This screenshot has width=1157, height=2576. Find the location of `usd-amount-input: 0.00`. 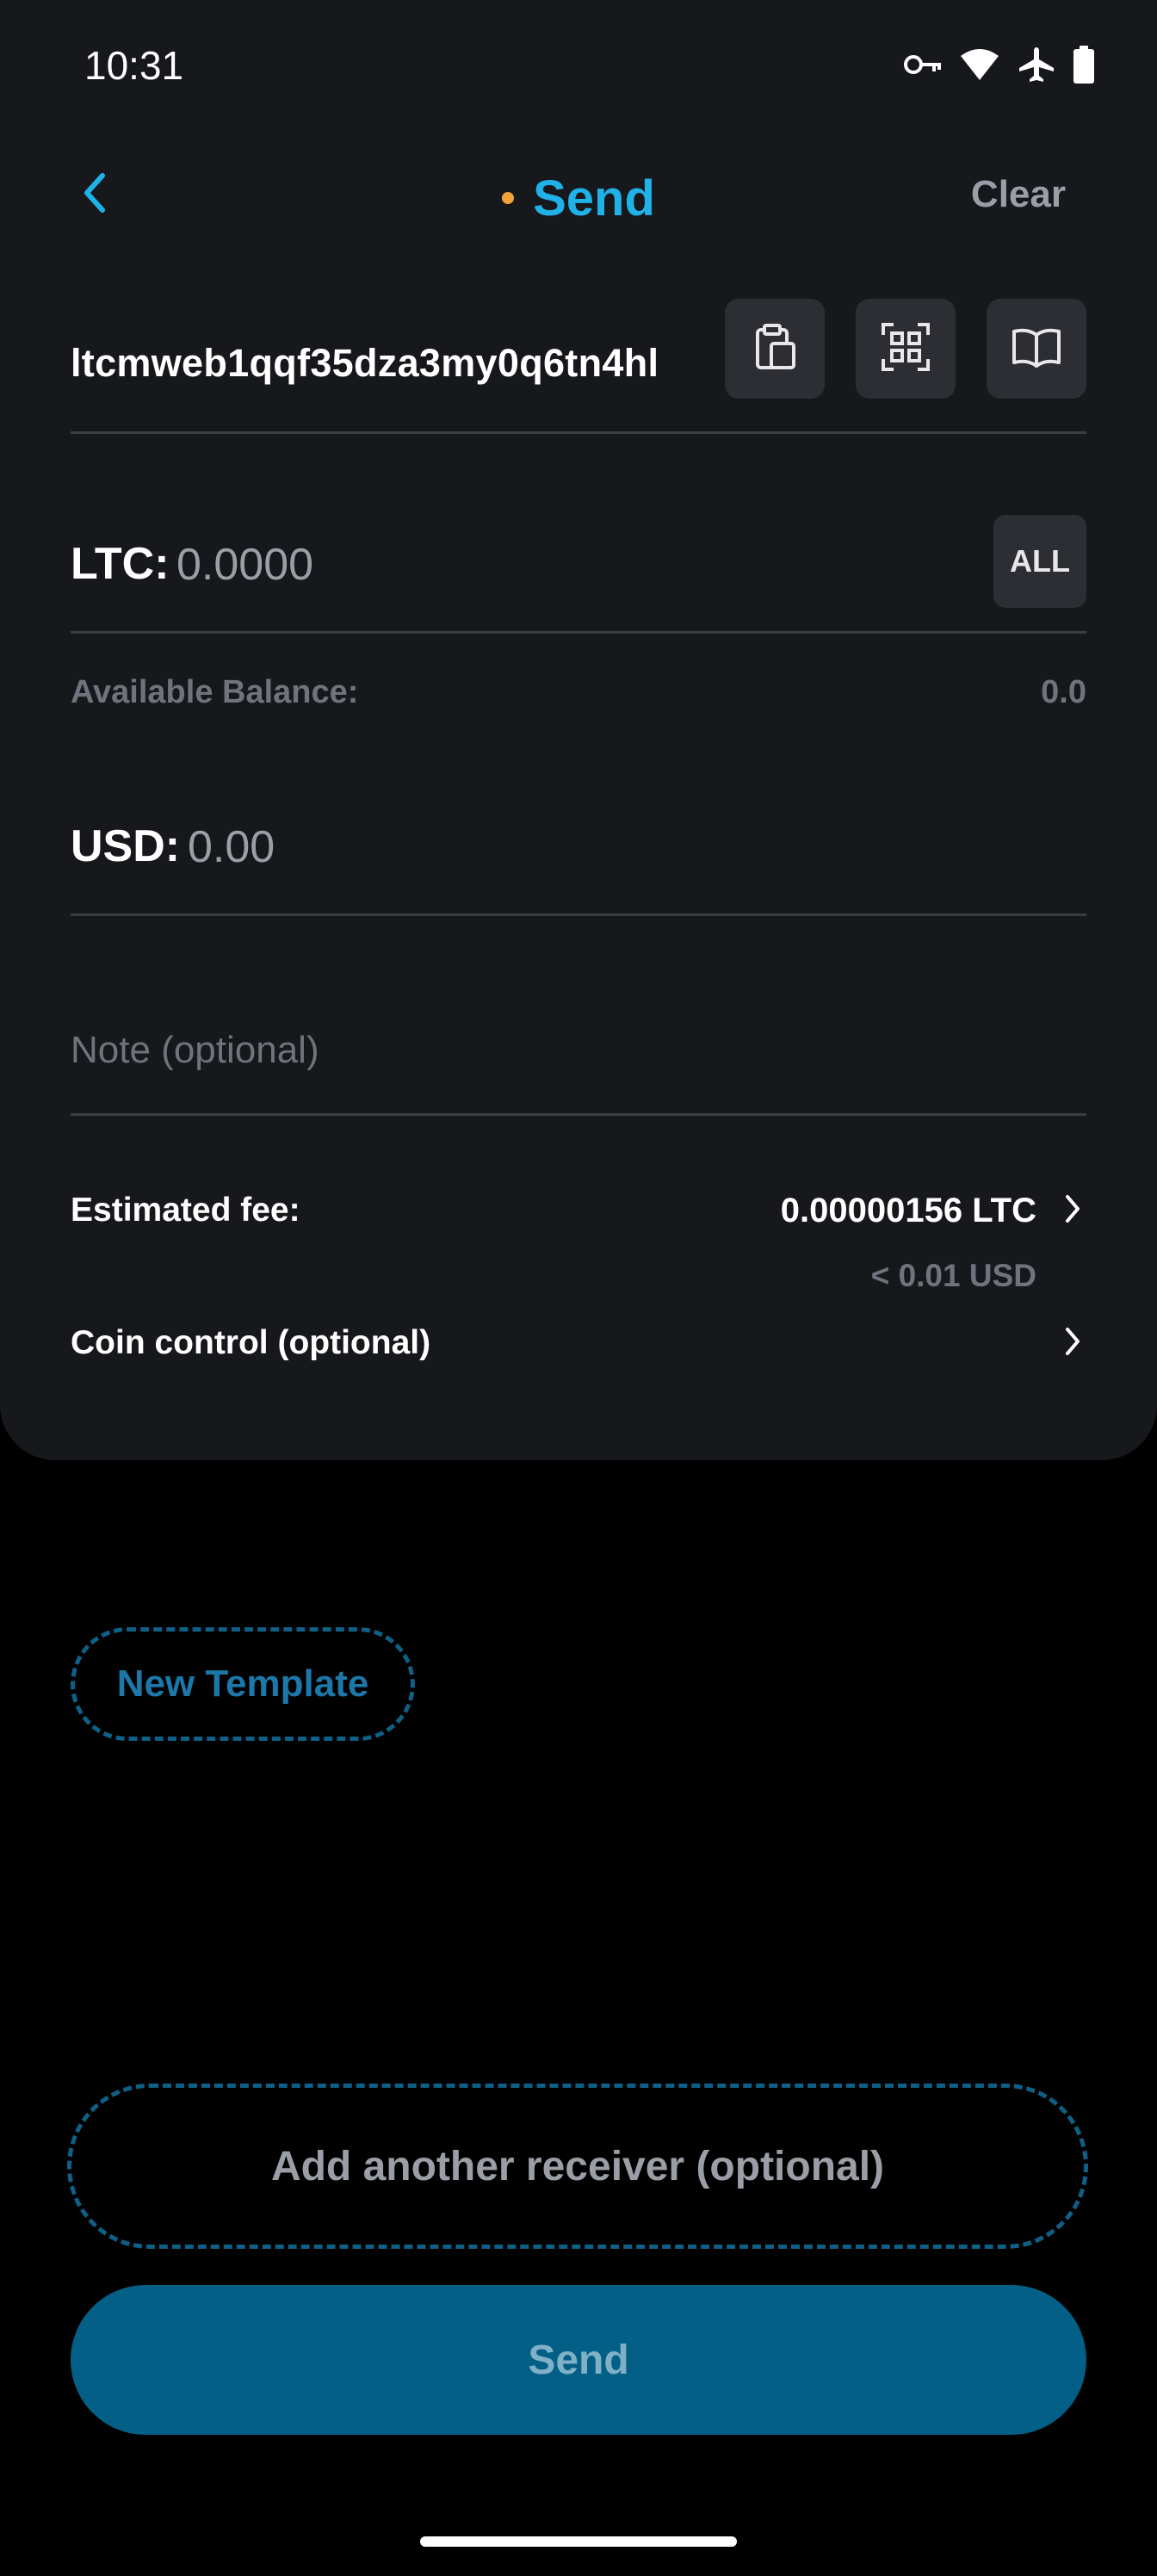

usd-amount-input: 0.00 is located at coordinates (231, 847).